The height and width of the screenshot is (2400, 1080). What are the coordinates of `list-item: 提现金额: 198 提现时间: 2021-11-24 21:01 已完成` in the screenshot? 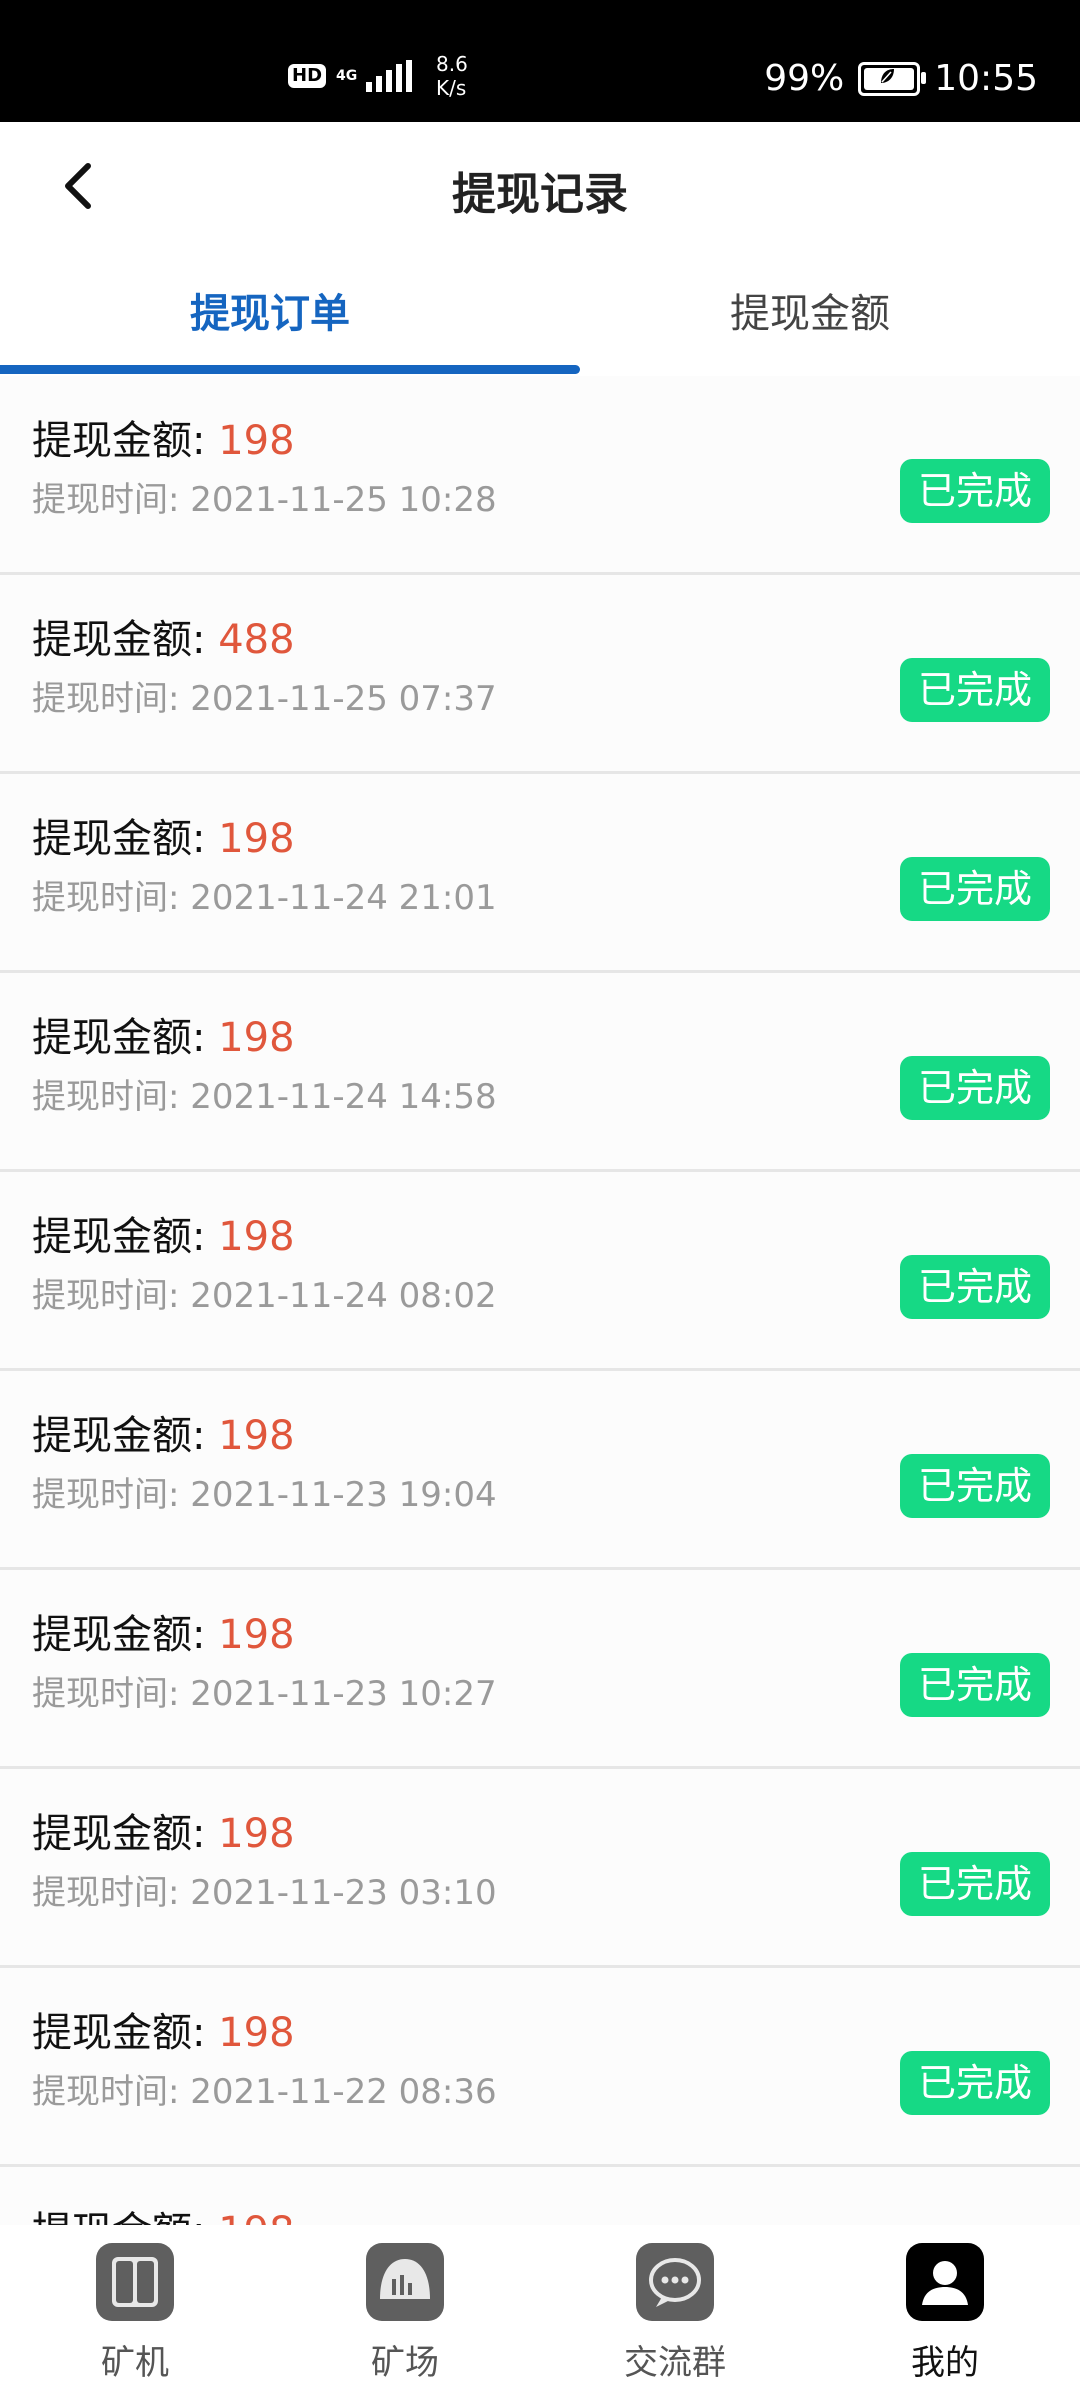 It's located at (540, 873).